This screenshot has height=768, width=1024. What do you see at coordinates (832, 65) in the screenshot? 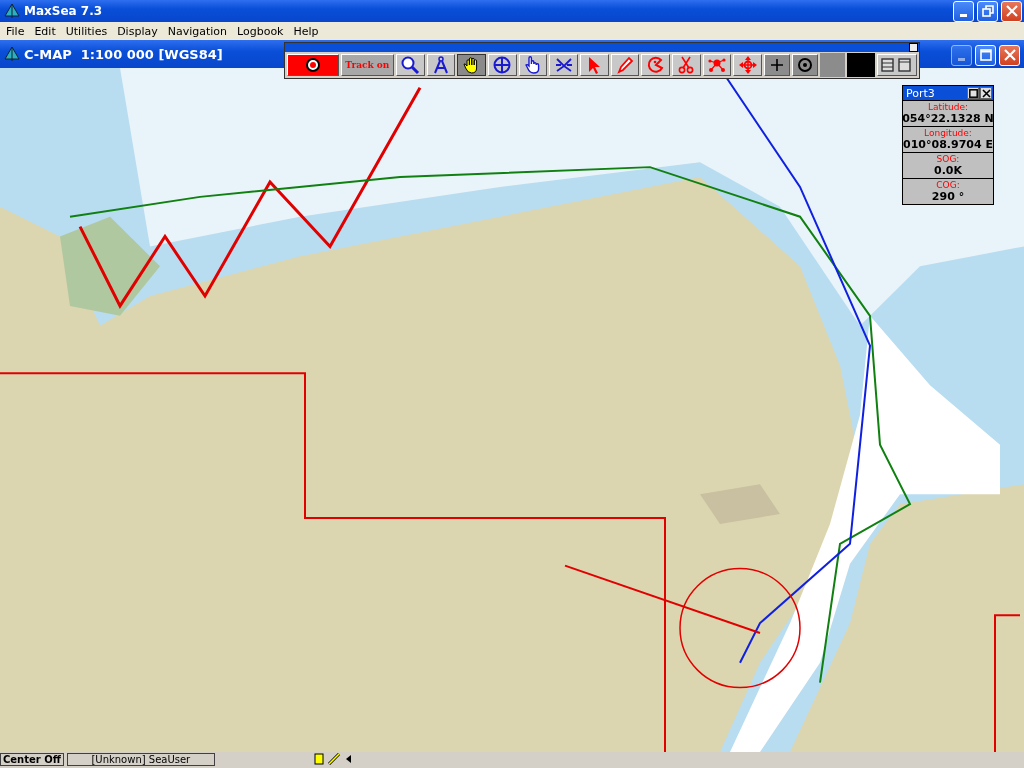
I see `blank-tool-slot` at bounding box center [832, 65].